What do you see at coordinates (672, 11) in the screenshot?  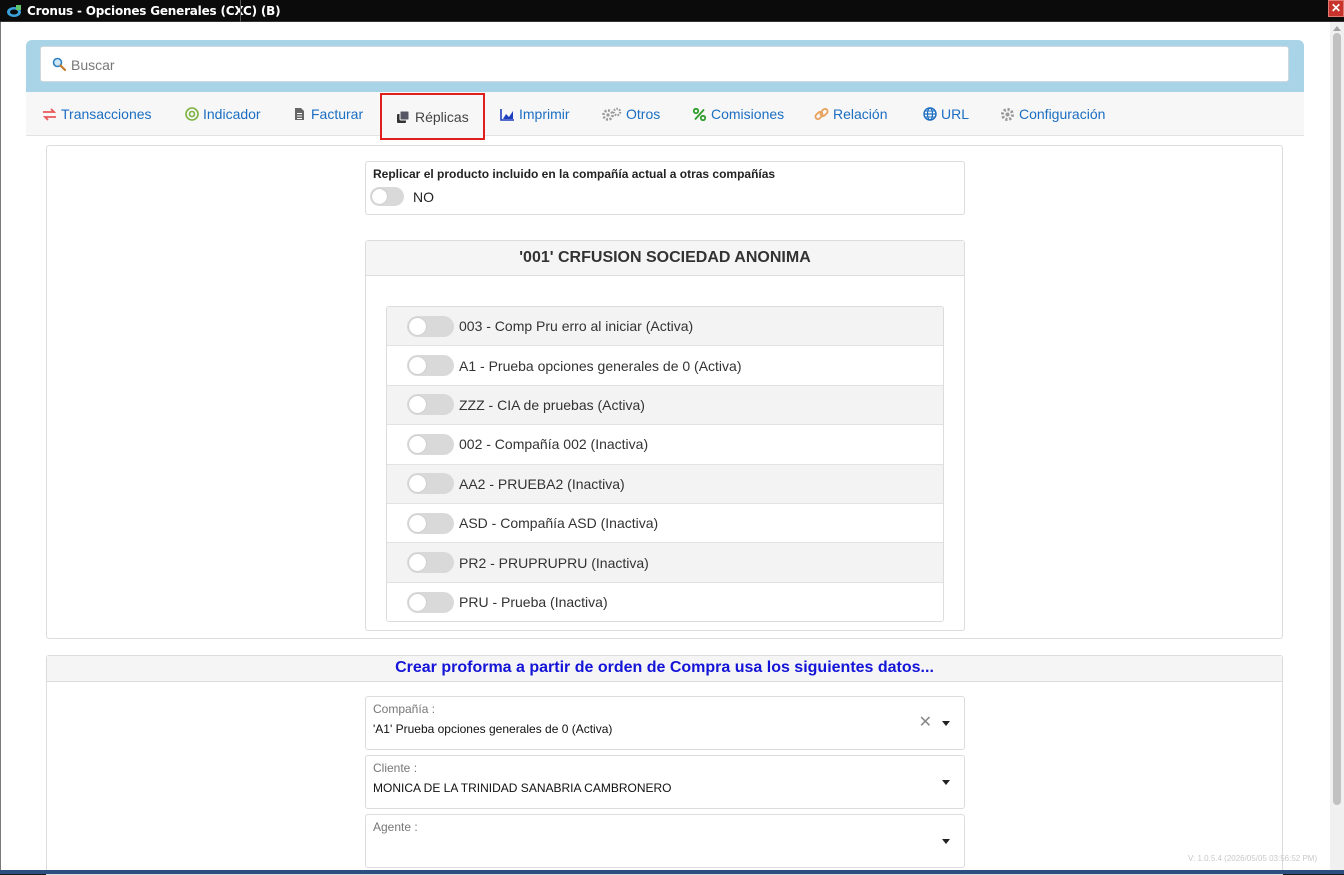 I see `title-bar: Cronus - Opciones Generales (CXC) (B) ✕` at bounding box center [672, 11].